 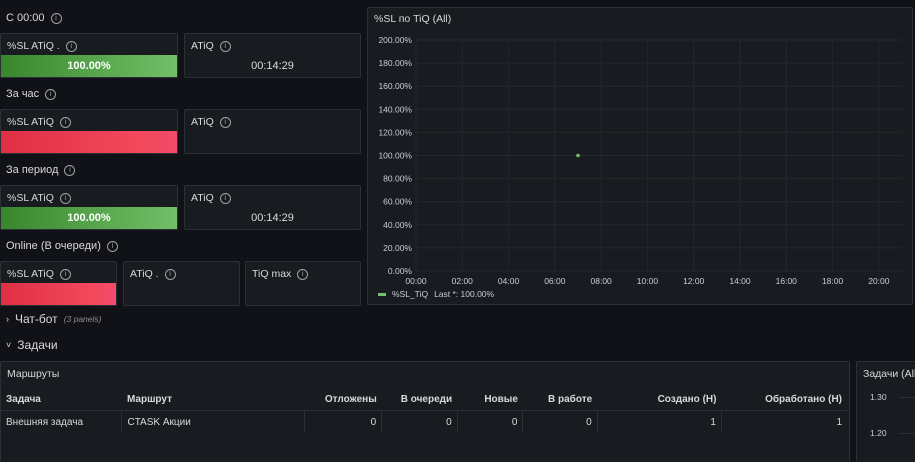 What do you see at coordinates (62, 421) in the screenshot?
I see `table-cell: Внешняя задача` at bounding box center [62, 421].